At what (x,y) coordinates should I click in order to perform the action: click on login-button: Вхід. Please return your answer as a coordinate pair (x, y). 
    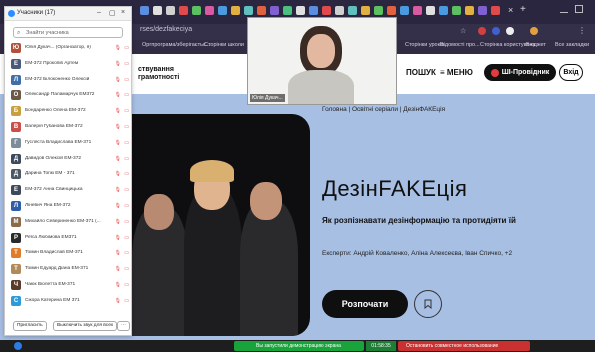
    Looking at the image, I should click on (571, 72).